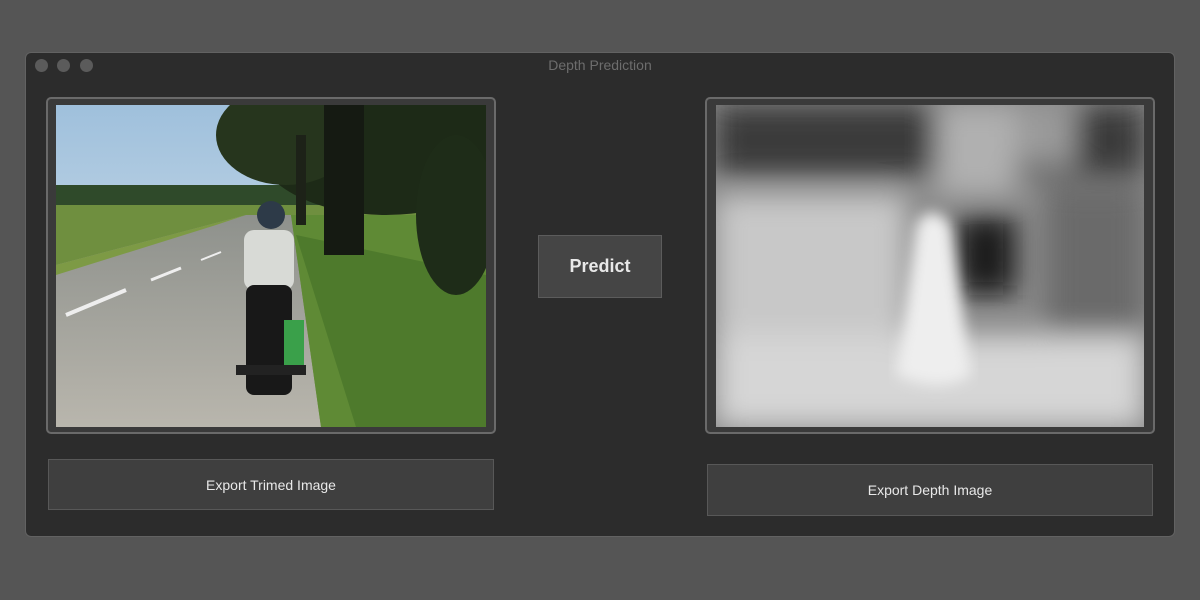  What do you see at coordinates (600, 65) in the screenshot?
I see `window-title: Depth Prediction` at bounding box center [600, 65].